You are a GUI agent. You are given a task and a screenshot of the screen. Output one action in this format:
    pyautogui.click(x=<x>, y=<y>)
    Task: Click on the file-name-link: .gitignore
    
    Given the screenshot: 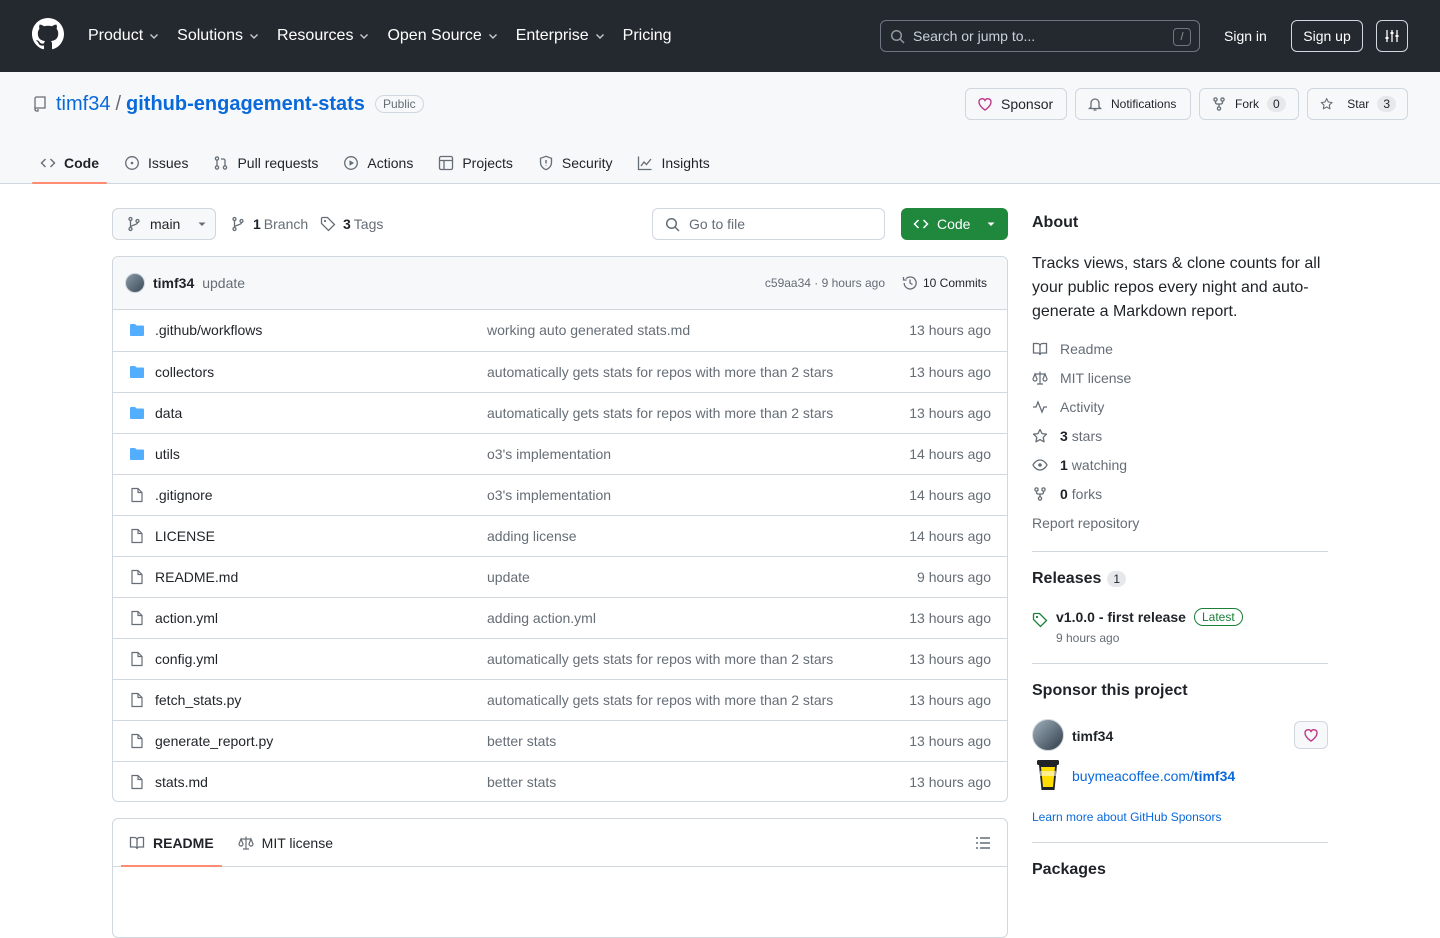 What is the action you would take?
    pyautogui.click(x=184, y=495)
    